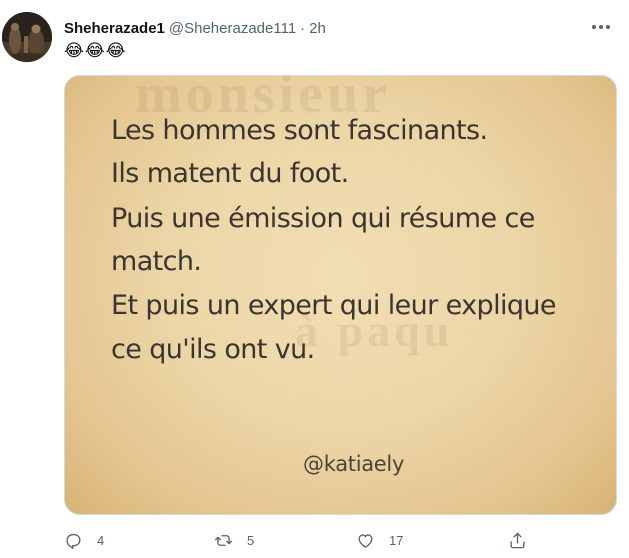 This screenshot has width=629, height=558. What do you see at coordinates (396, 540) in the screenshot?
I see `like-count: 17` at bounding box center [396, 540].